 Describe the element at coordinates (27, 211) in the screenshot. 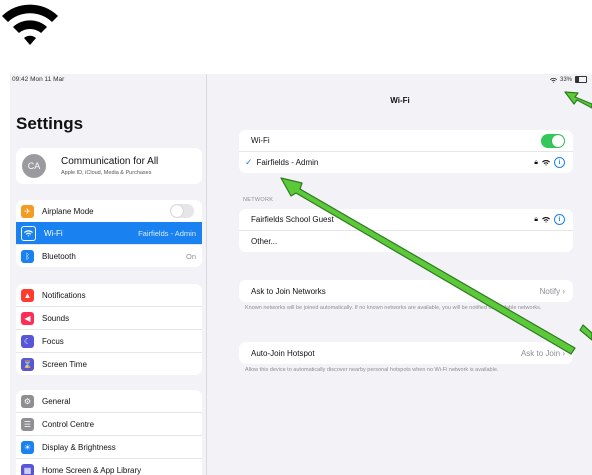

I see `airplane-icon: ✈` at that location.